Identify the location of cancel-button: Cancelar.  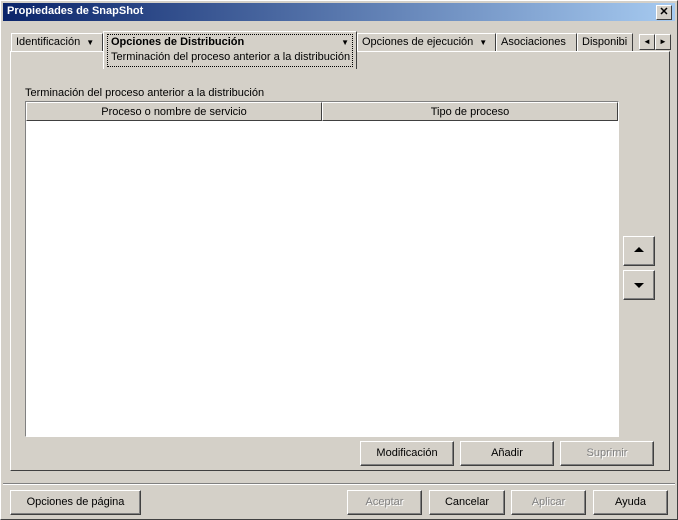
(467, 502).